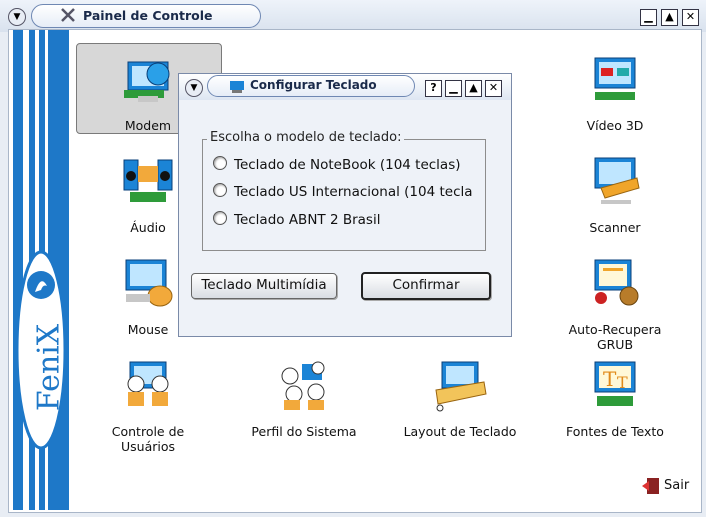 The image size is (706, 517). I want to click on keyboard-model-legend: Escolha o modelo de teclado:, so click(306, 137).